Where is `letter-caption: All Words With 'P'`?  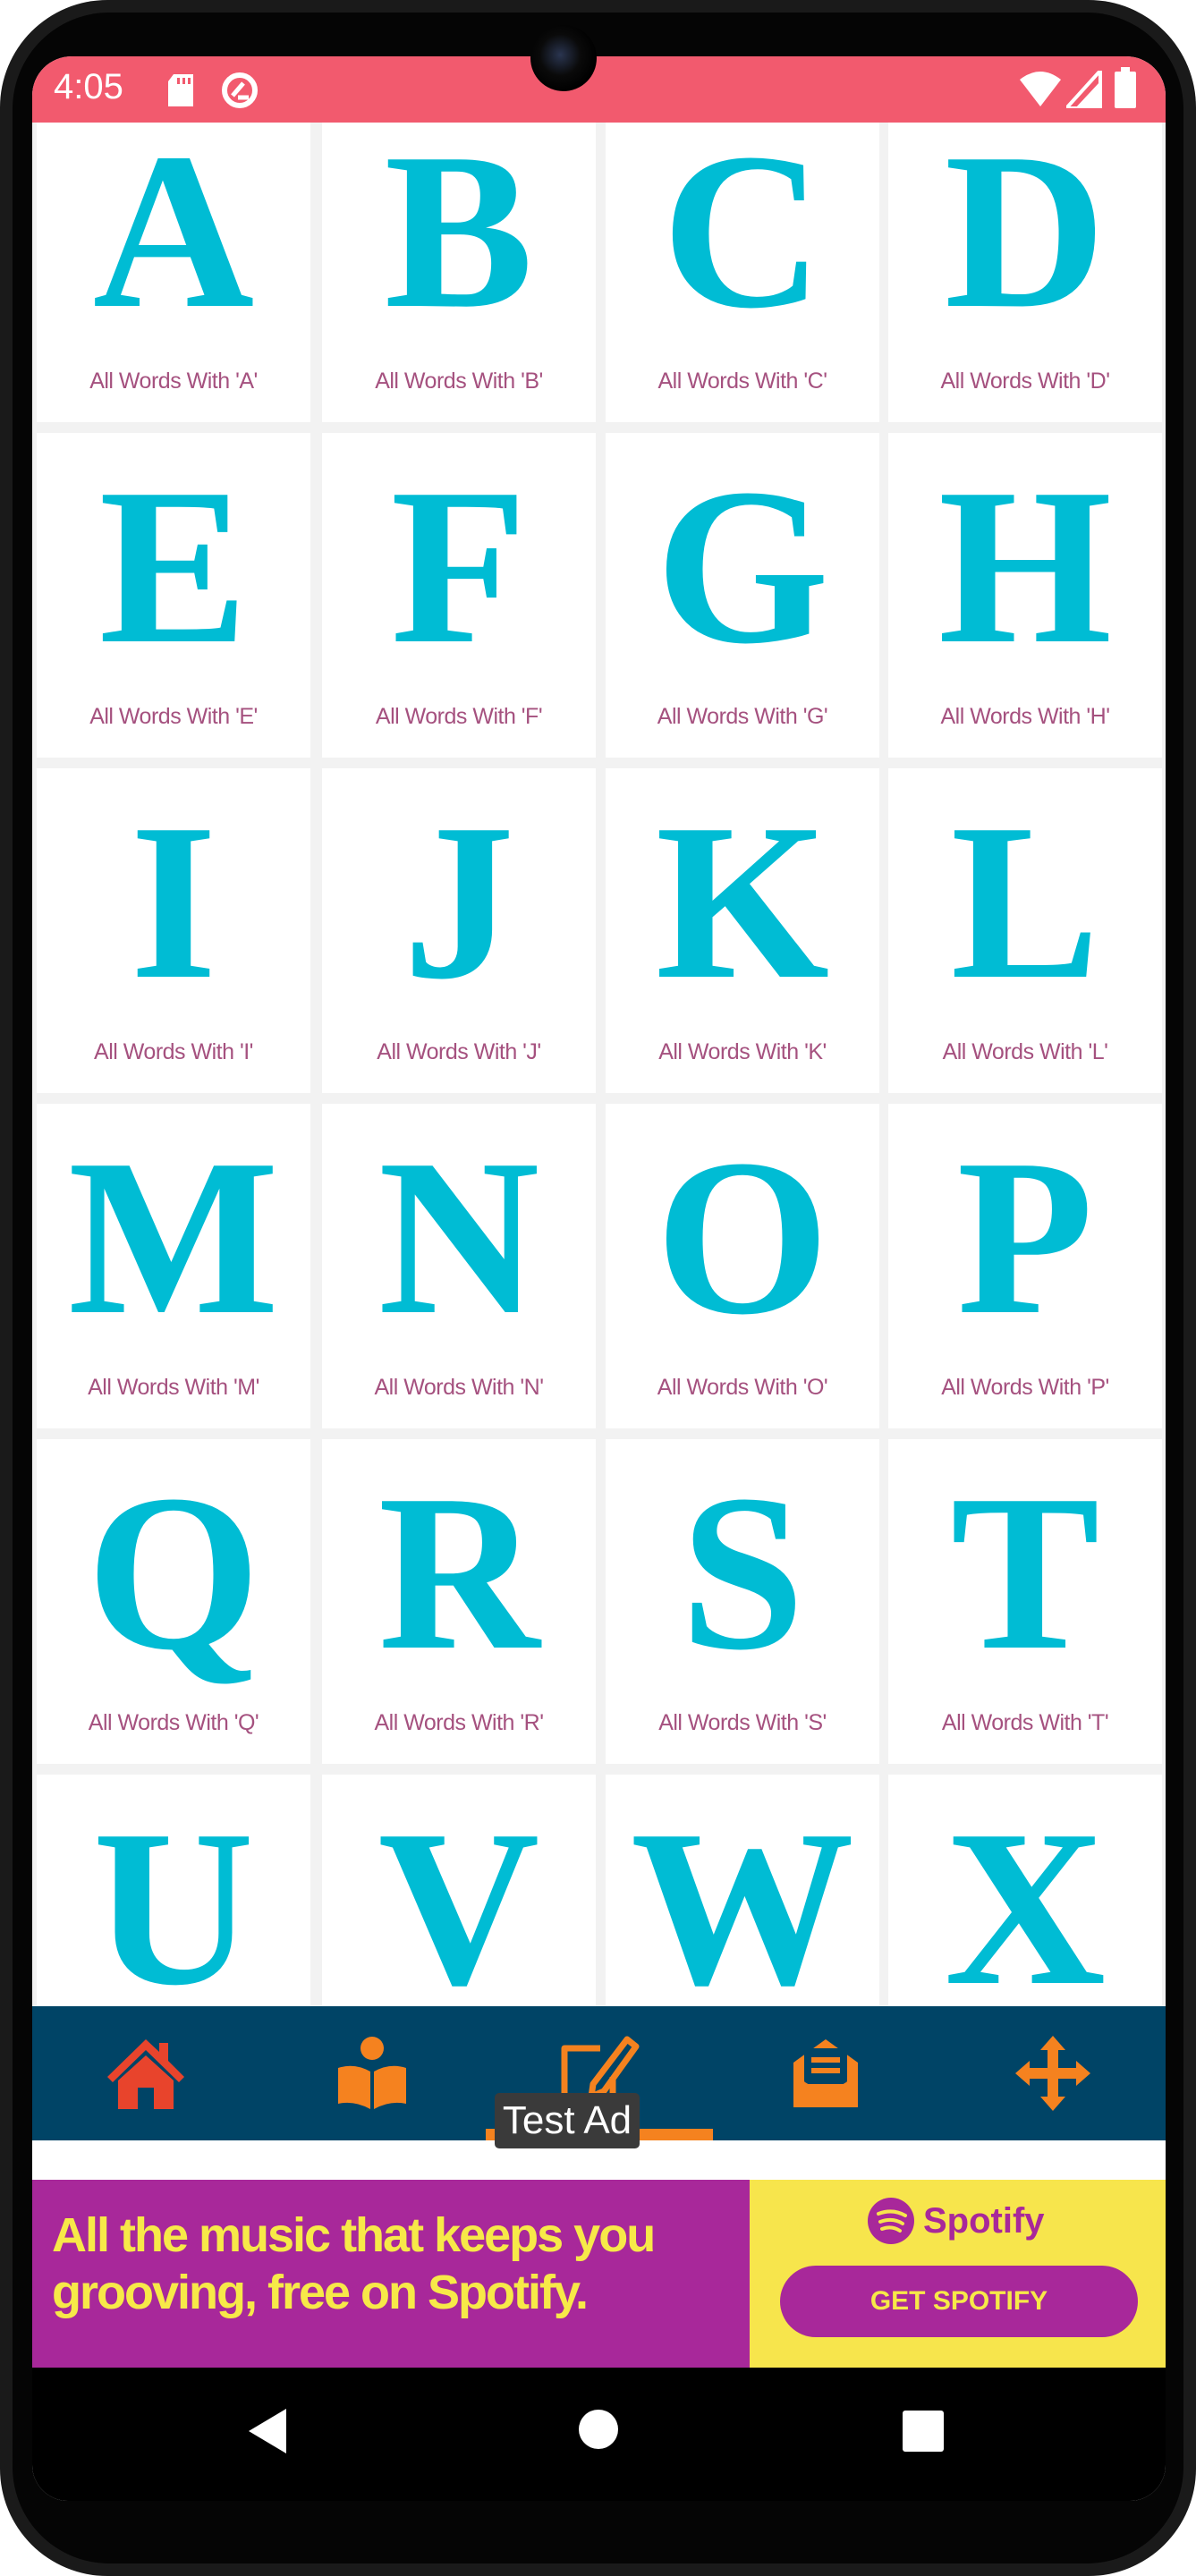
letter-caption: All Words With 'P' is located at coordinates (1025, 1387).